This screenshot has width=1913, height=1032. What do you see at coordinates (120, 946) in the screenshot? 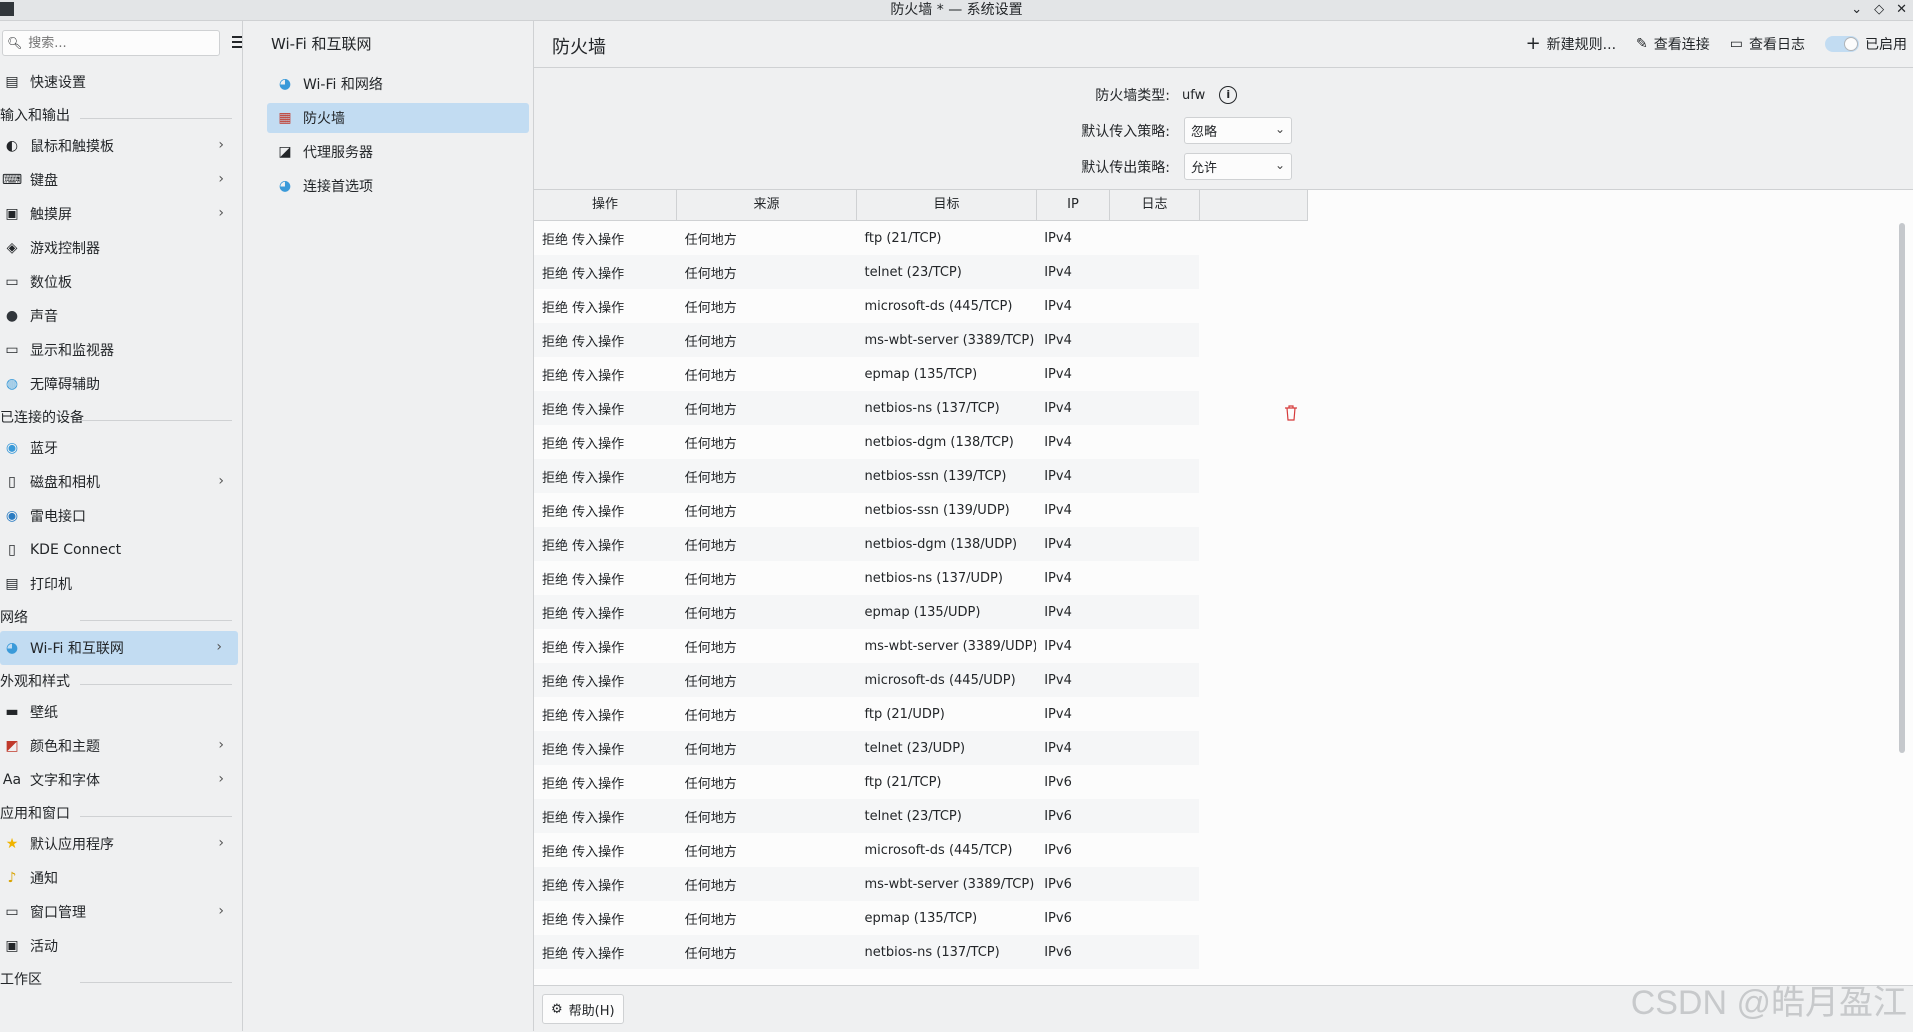
I see `sidebar-item: ▣ 活动` at bounding box center [120, 946].